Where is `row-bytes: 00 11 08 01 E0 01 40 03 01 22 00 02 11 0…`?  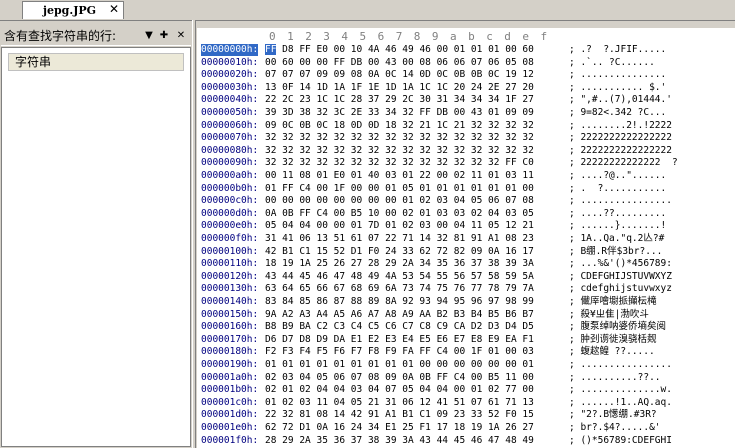 row-bytes: 00 11 08 01 E0 01 40 03 01 22 00 02 11 0… is located at coordinates (399, 176).